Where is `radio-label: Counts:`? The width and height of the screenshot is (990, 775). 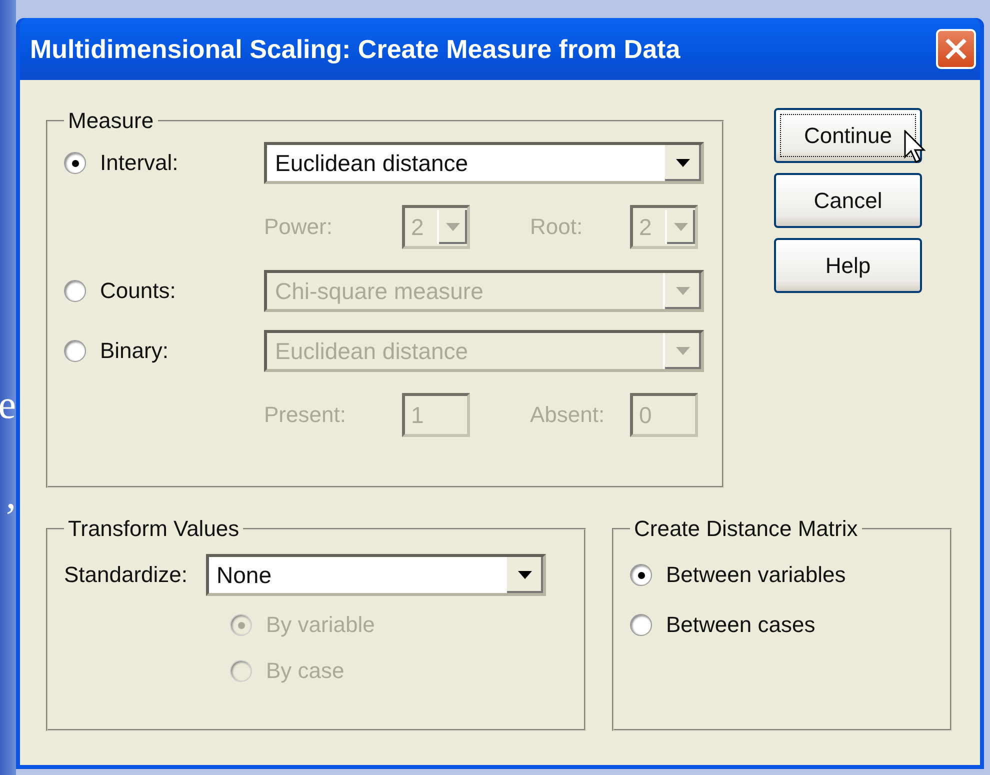 radio-label: Counts: is located at coordinates (138, 291).